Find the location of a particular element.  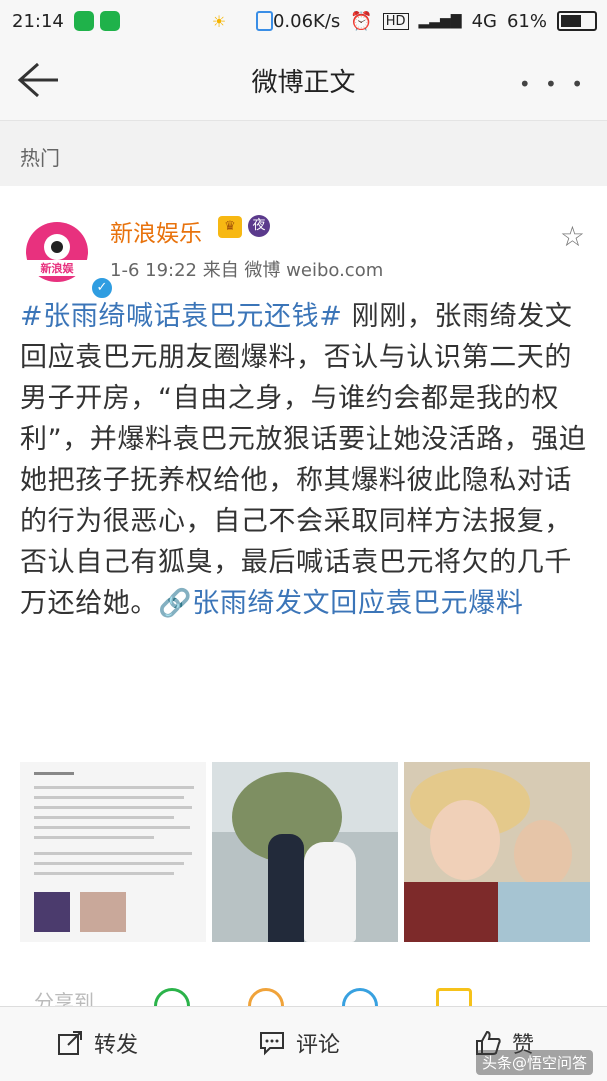

avatar-image: 新浪娱 is located at coordinates (57, 252).